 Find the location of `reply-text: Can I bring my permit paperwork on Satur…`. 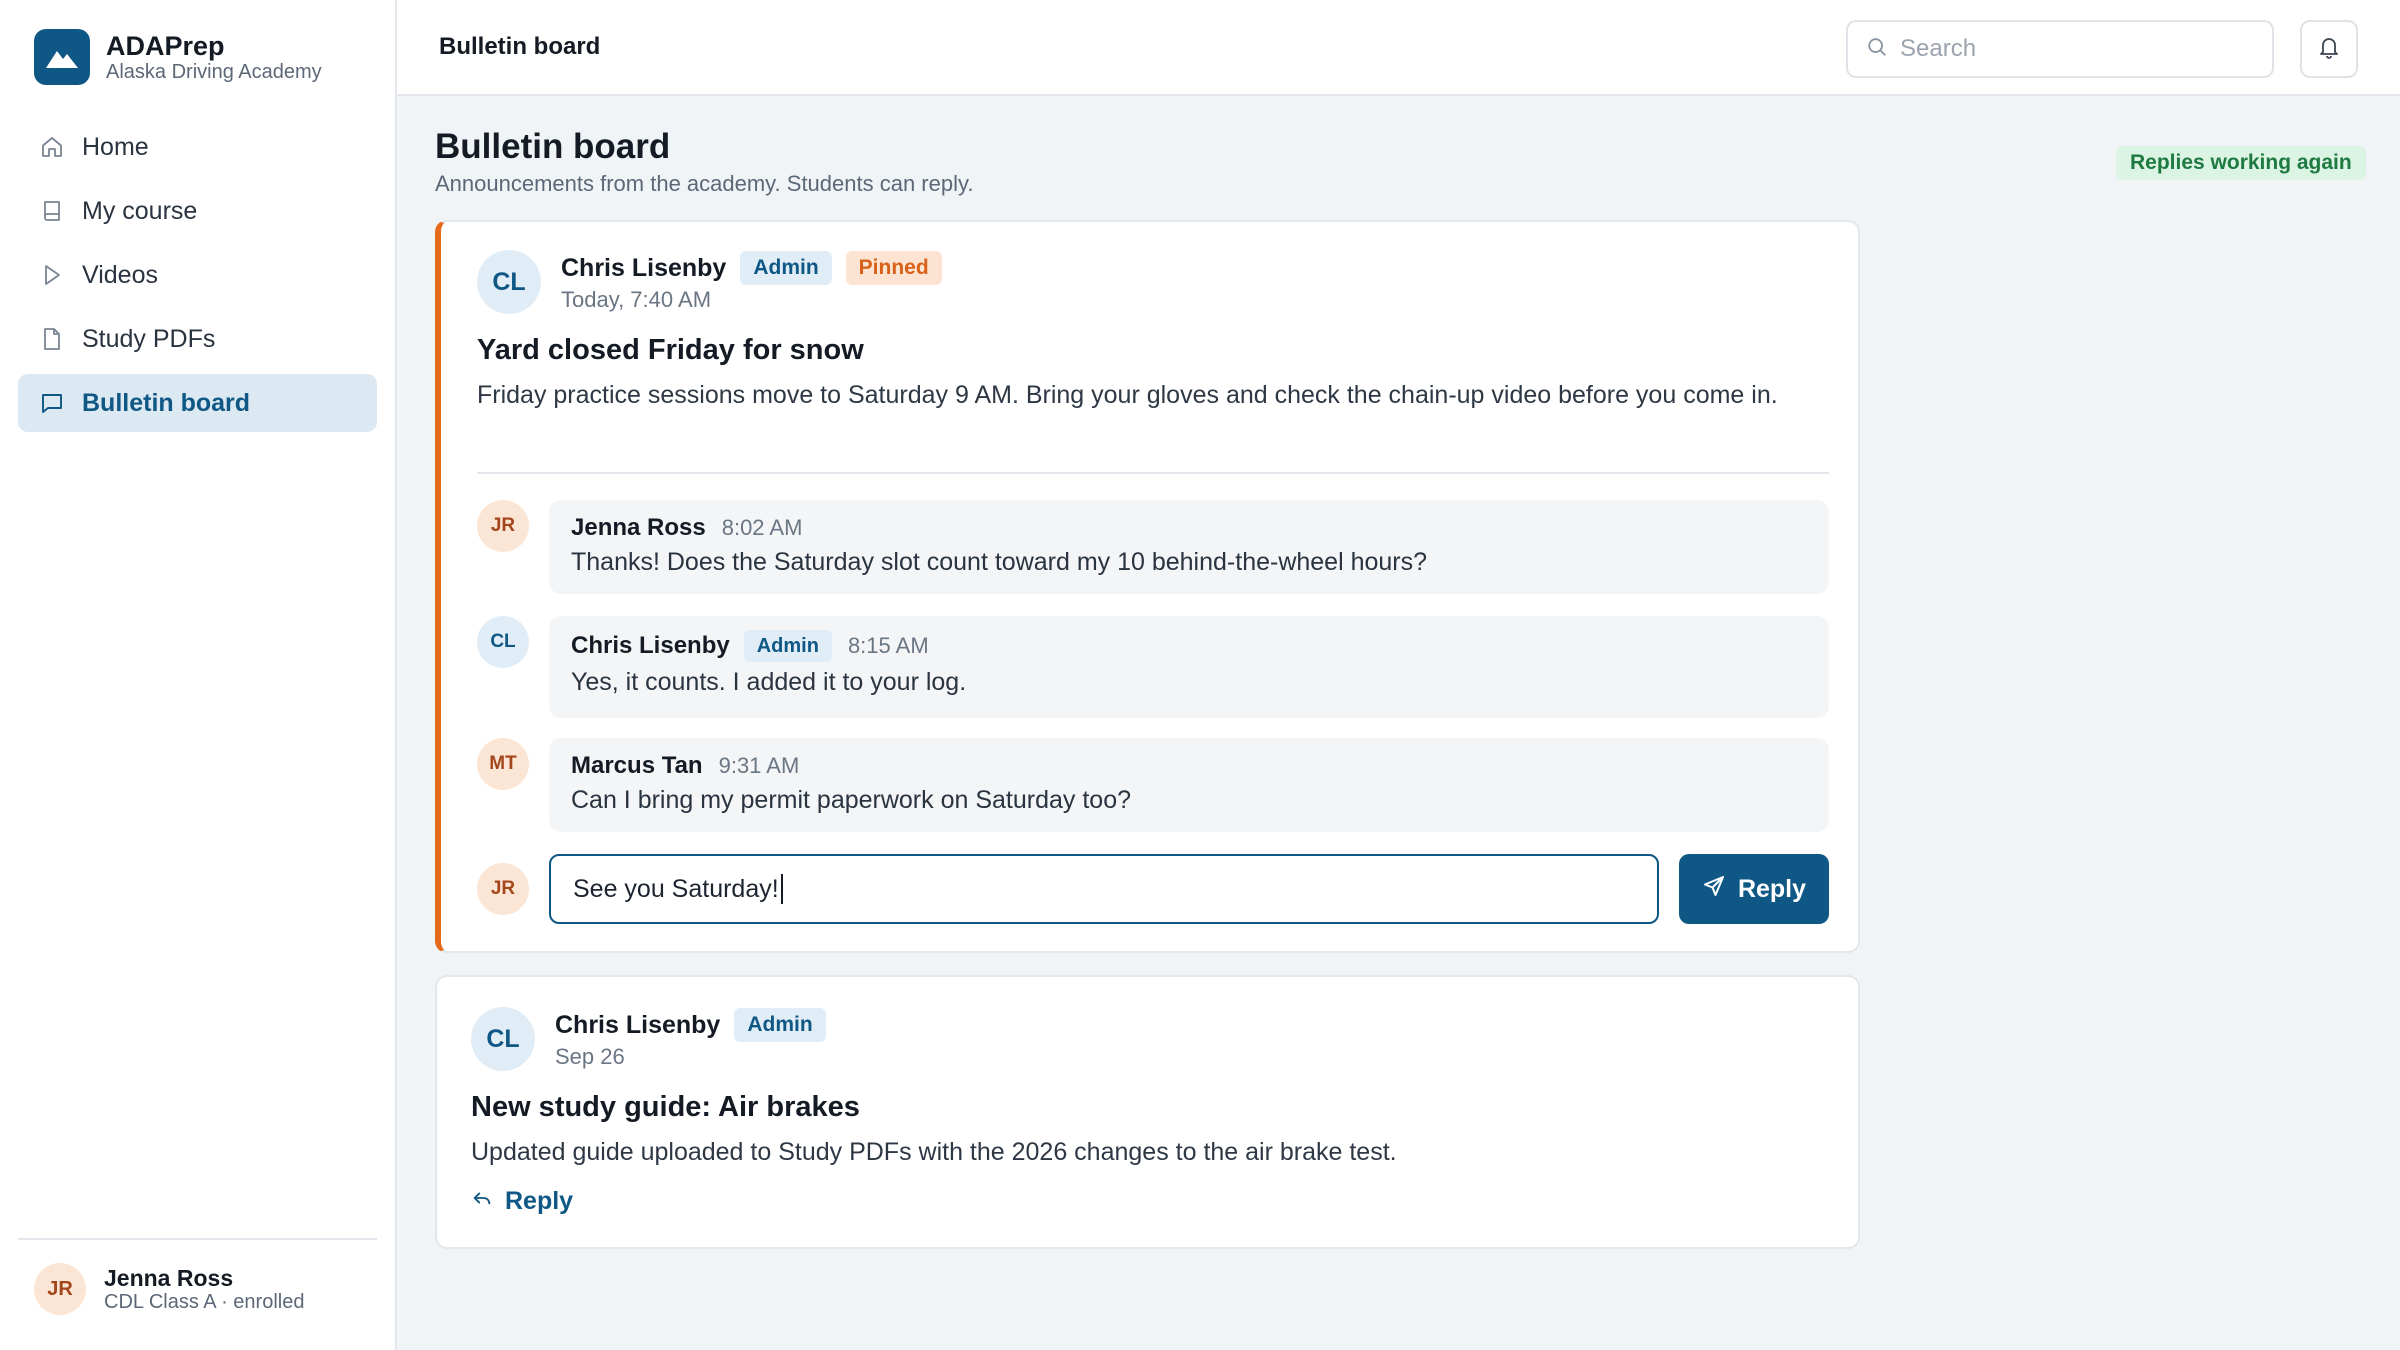

reply-text: Can I bring my permit paperwork on Satur… is located at coordinates (851, 800).